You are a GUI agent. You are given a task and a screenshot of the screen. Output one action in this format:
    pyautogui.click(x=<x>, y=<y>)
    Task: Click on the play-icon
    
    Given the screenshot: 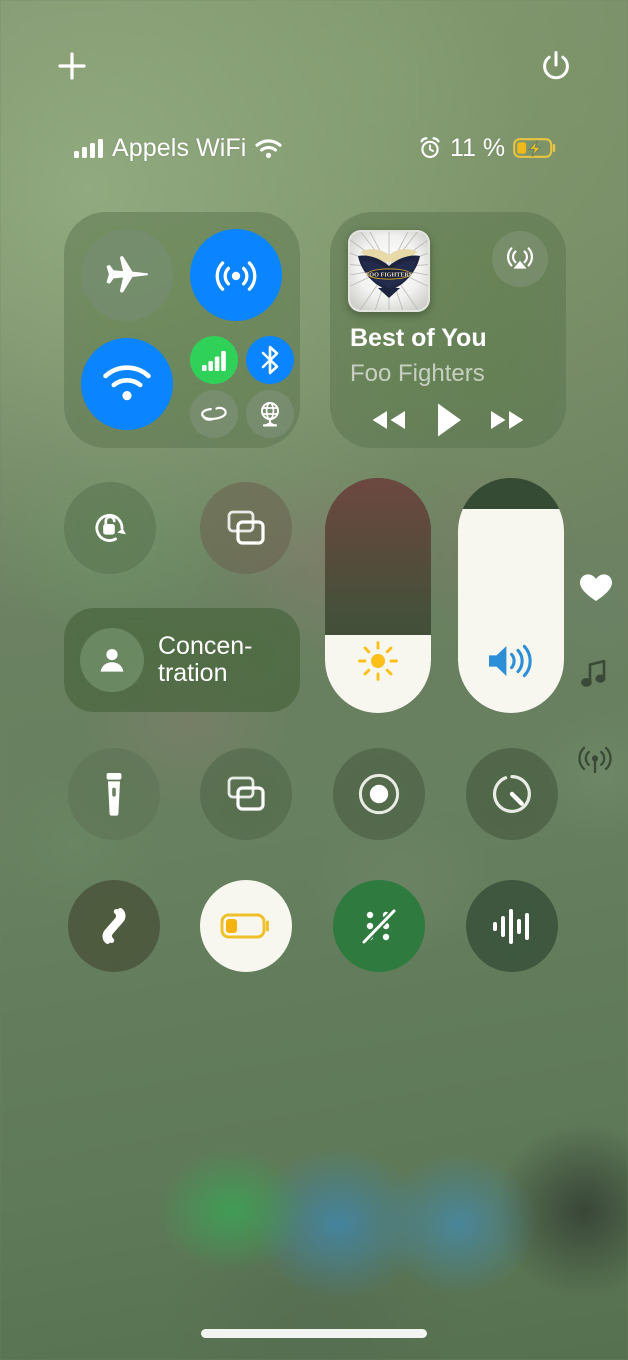 What is the action you would take?
    pyautogui.click(x=449, y=420)
    